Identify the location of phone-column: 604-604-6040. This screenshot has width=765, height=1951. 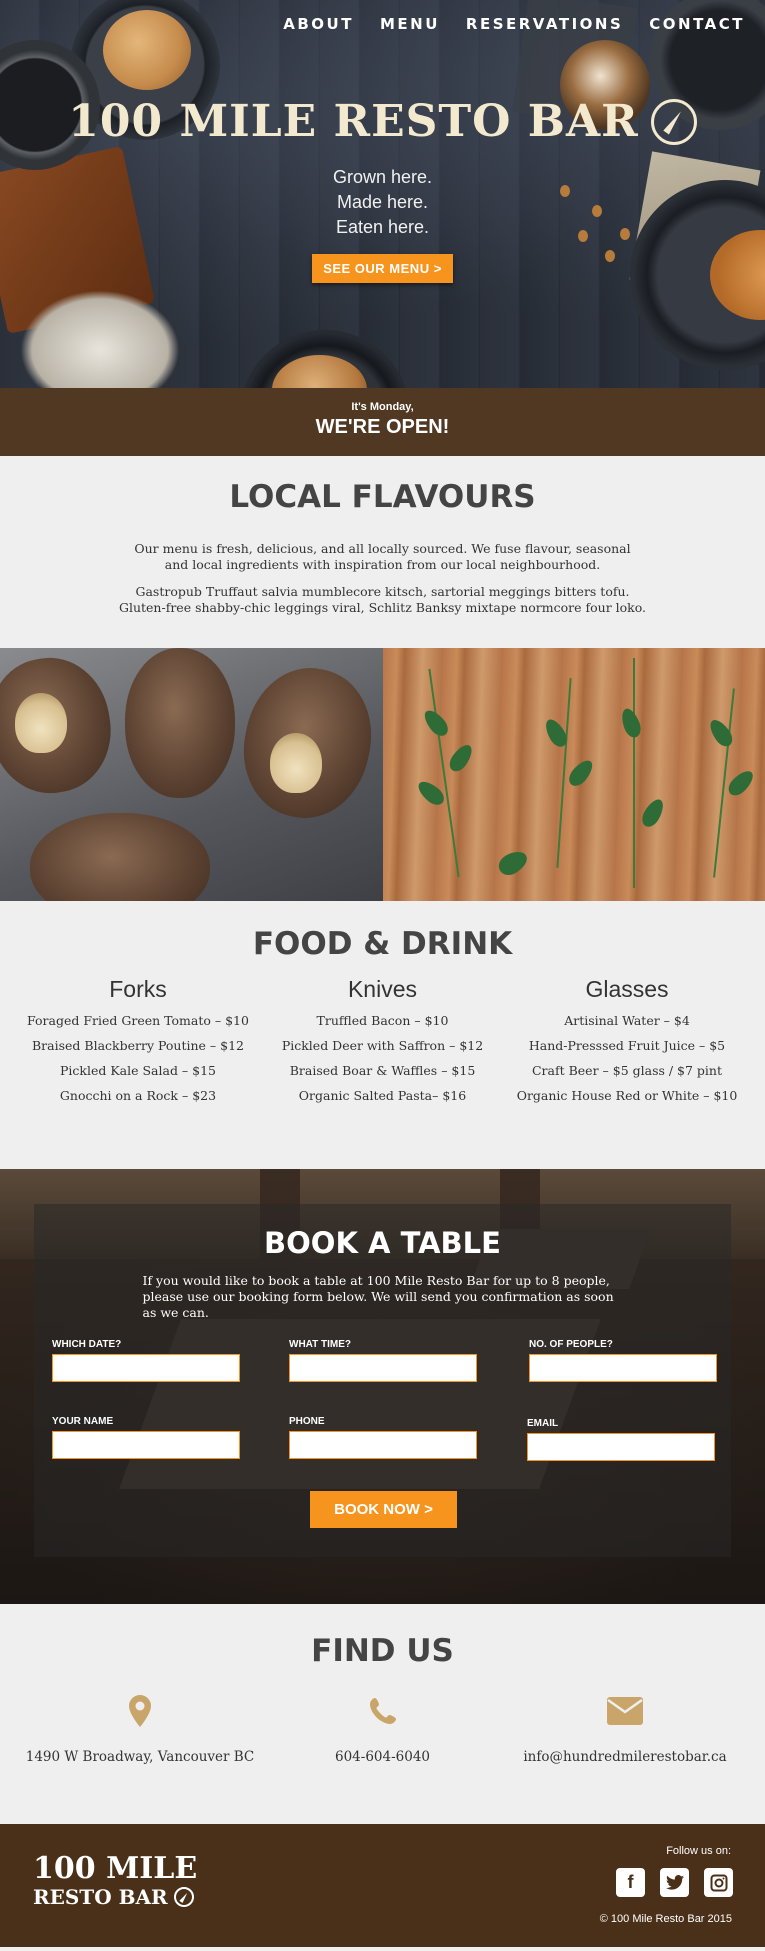
(383, 1728).